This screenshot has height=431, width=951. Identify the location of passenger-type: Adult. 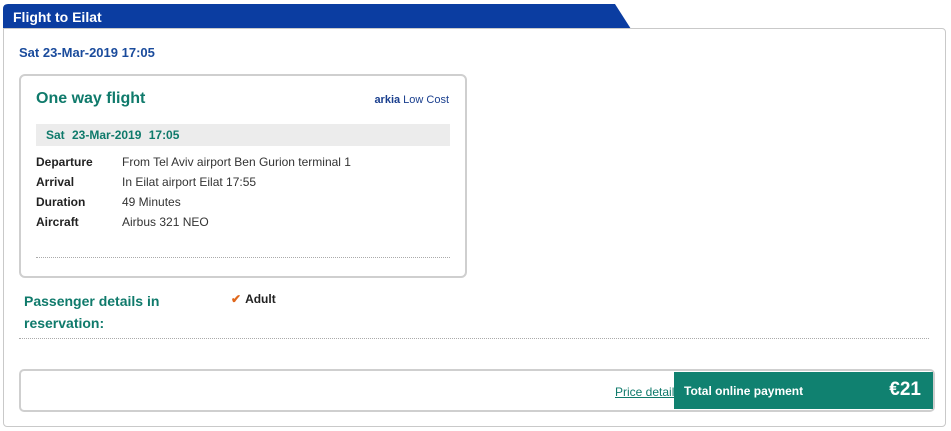
(260, 299).